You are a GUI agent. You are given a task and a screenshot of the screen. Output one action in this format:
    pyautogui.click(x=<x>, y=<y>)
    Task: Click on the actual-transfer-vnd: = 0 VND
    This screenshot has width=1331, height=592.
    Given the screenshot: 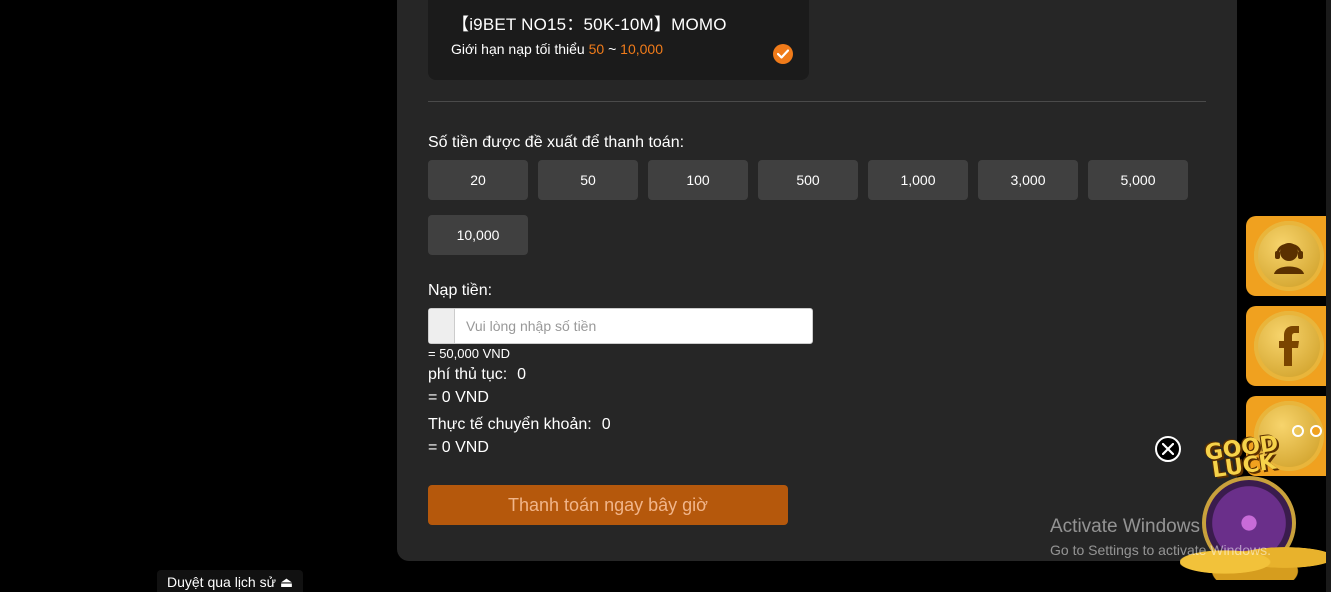 What is the action you would take?
    pyautogui.click(x=458, y=447)
    